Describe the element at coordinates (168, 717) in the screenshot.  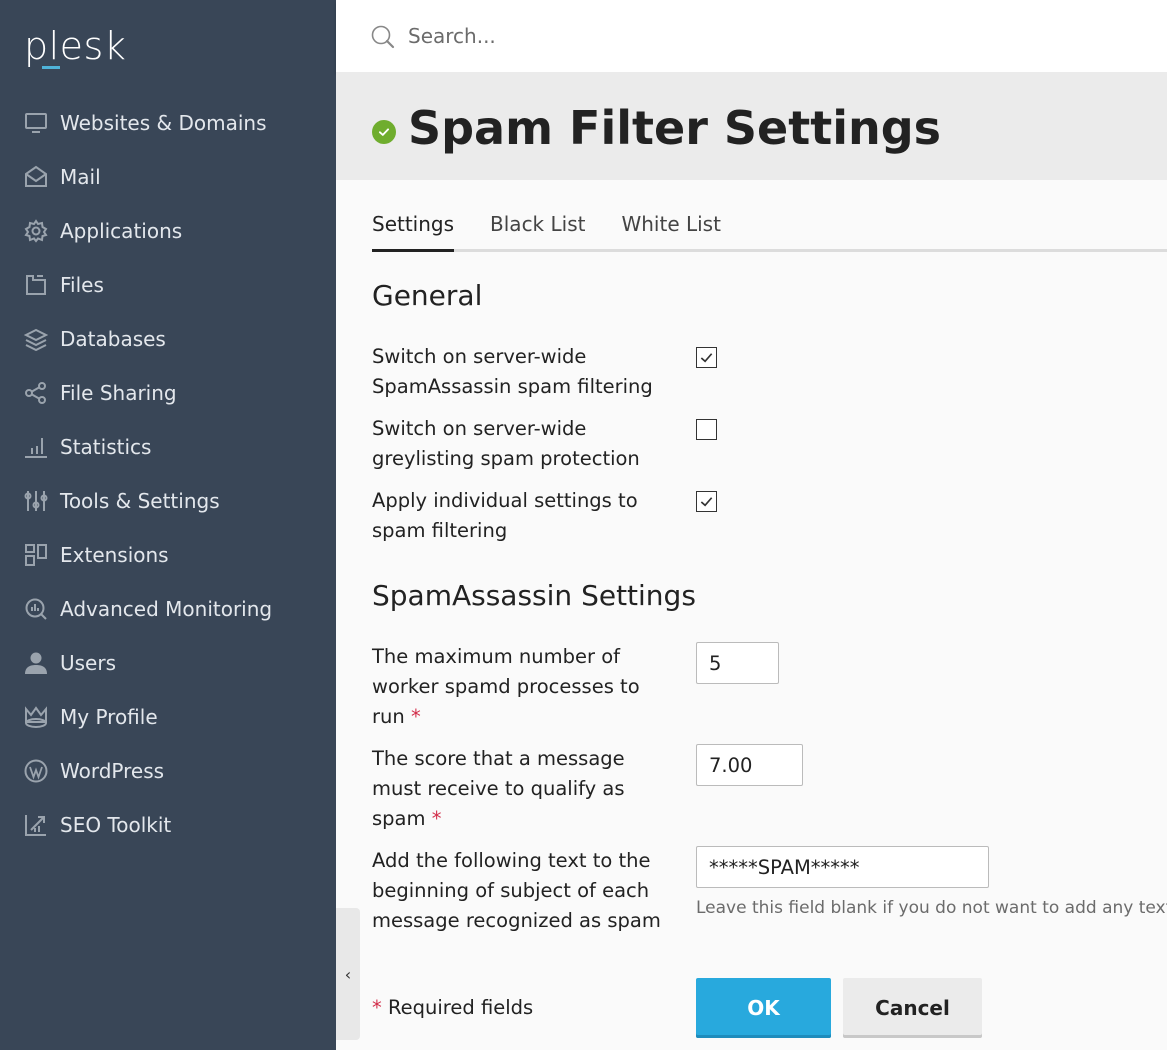
I see `sidebar-item-my-profile: My Profile` at that location.